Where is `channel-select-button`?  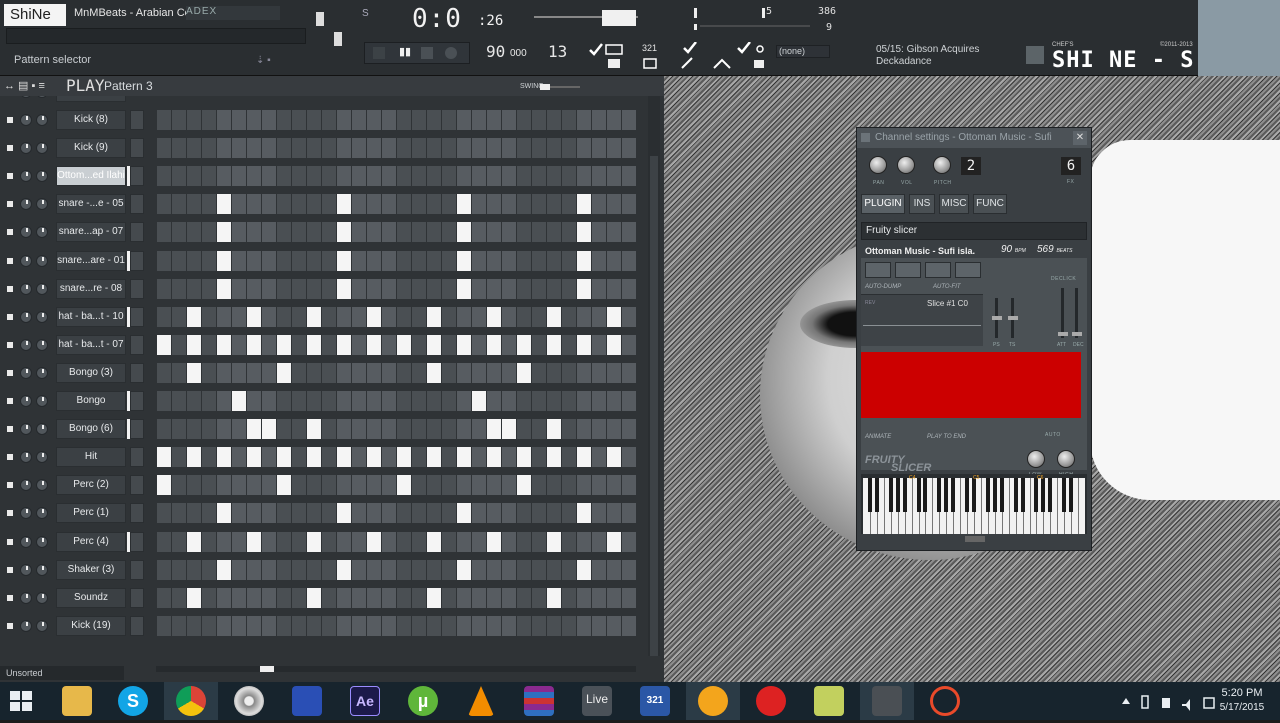 channel-select-button is located at coordinates (137, 288).